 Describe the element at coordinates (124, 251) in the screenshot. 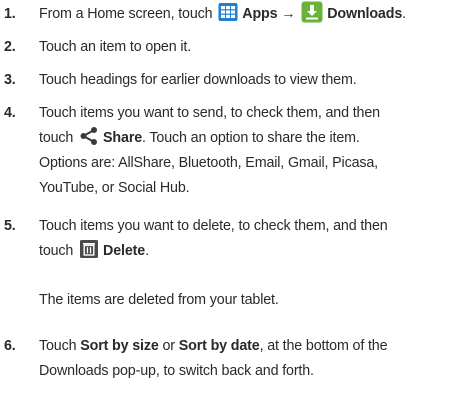

I see `delete-label: Delete` at that location.